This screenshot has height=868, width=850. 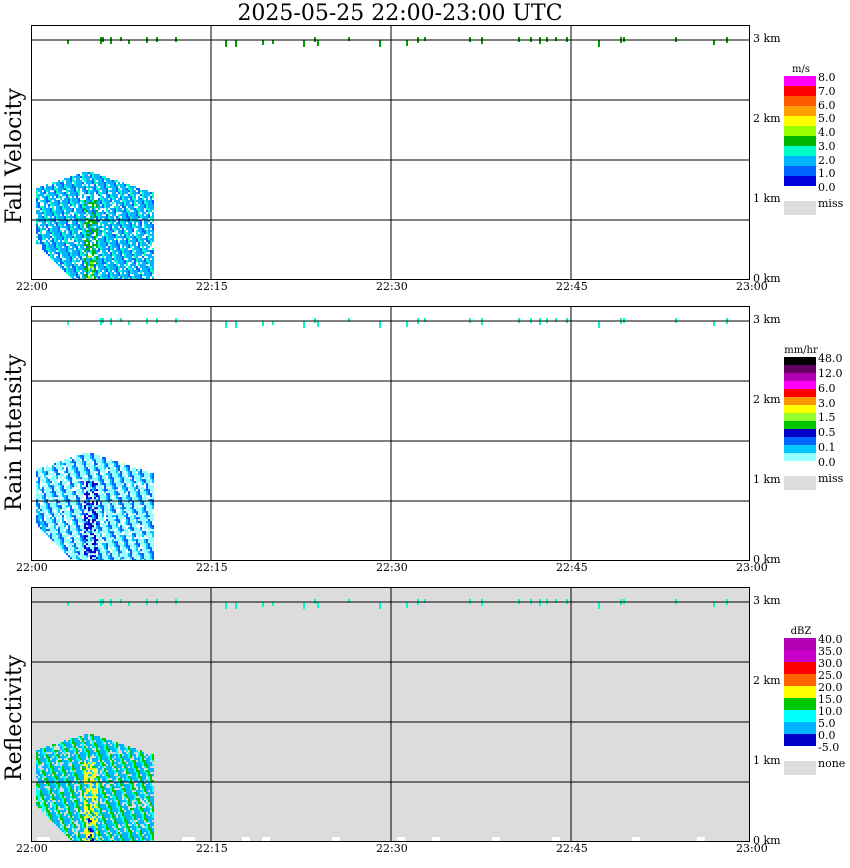 What do you see at coordinates (800, 141) in the screenshot?
I see `colorbar-swatch` at bounding box center [800, 141].